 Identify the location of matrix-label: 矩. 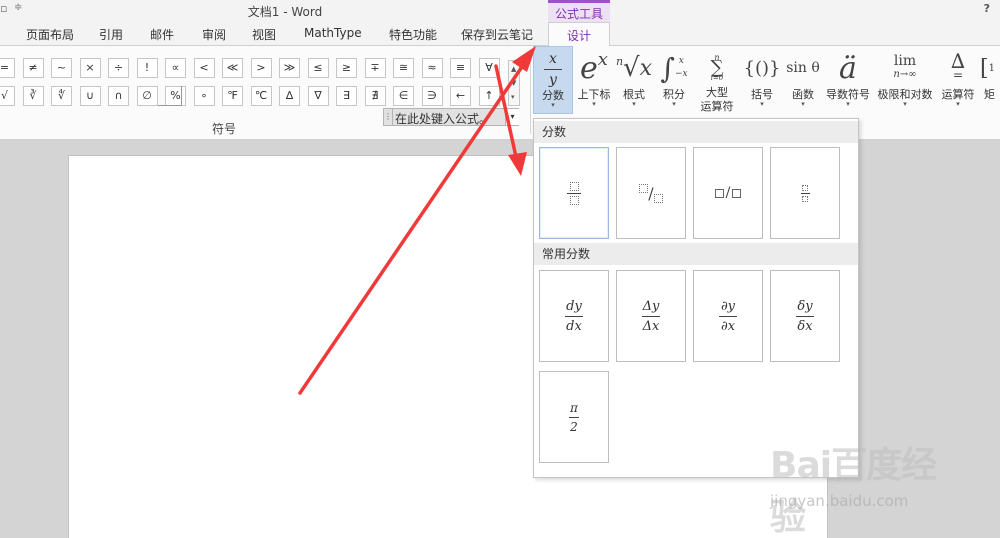
(989, 94).